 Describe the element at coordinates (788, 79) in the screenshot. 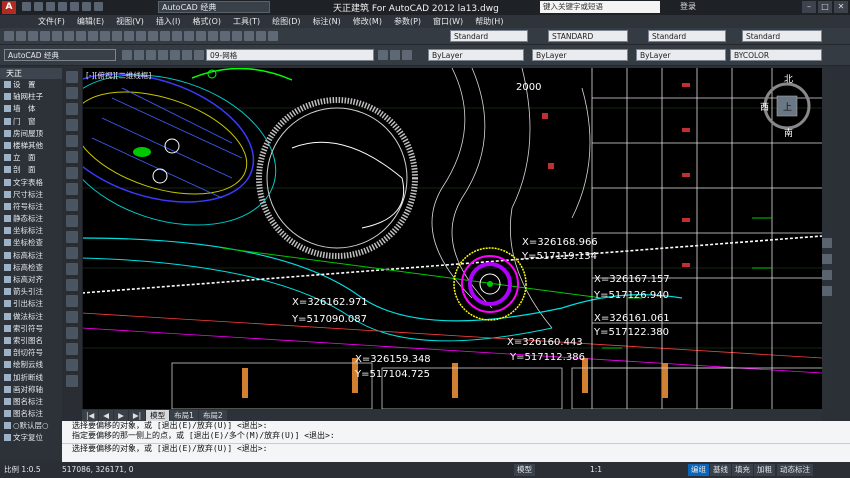

I see `compass-north: 北` at that location.